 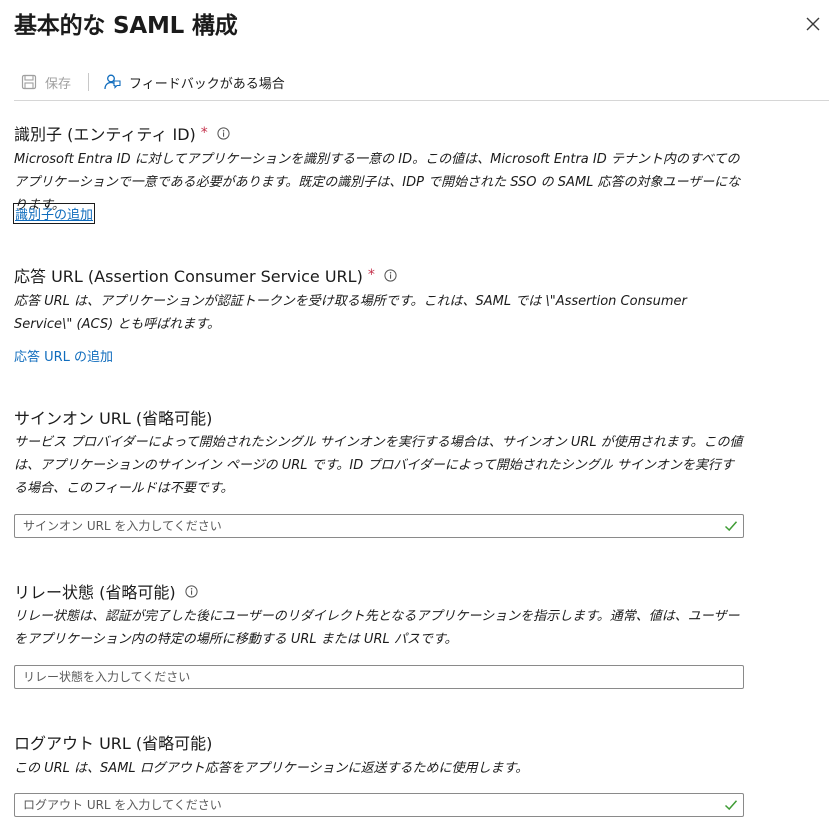 I want to click on logout-url-label: ログアウト URL (省略可能), so click(x=113, y=743).